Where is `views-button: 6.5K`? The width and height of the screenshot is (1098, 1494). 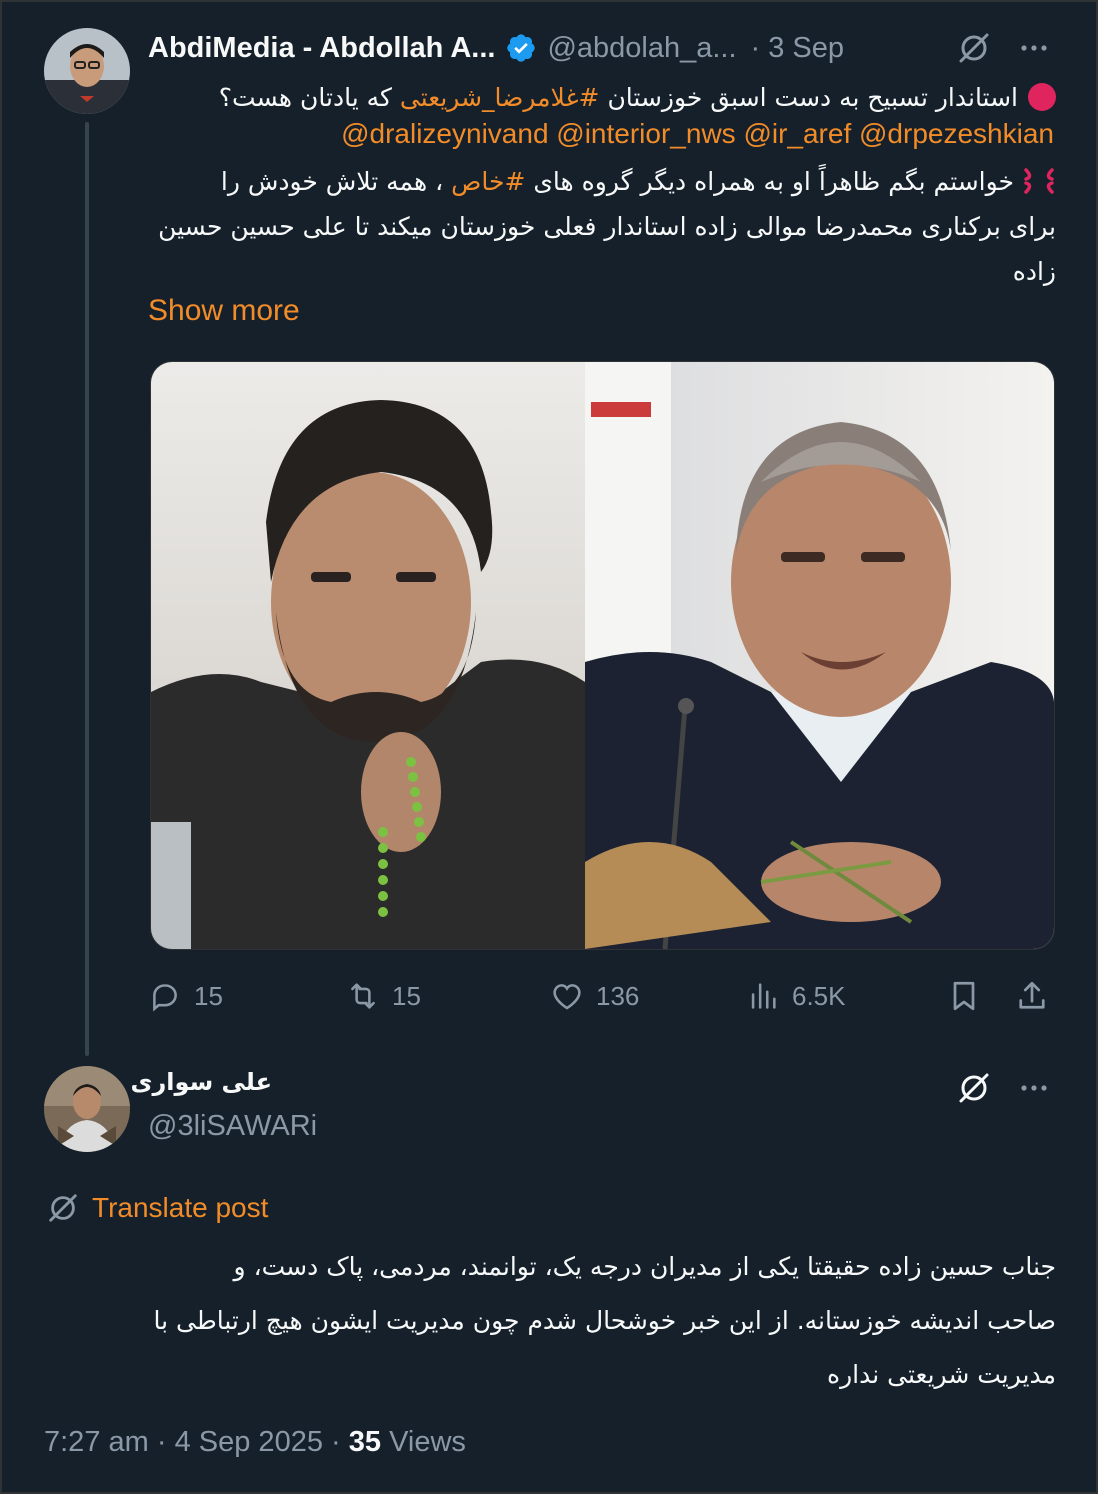
views-button: 6.5K is located at coordinates (796, 996).